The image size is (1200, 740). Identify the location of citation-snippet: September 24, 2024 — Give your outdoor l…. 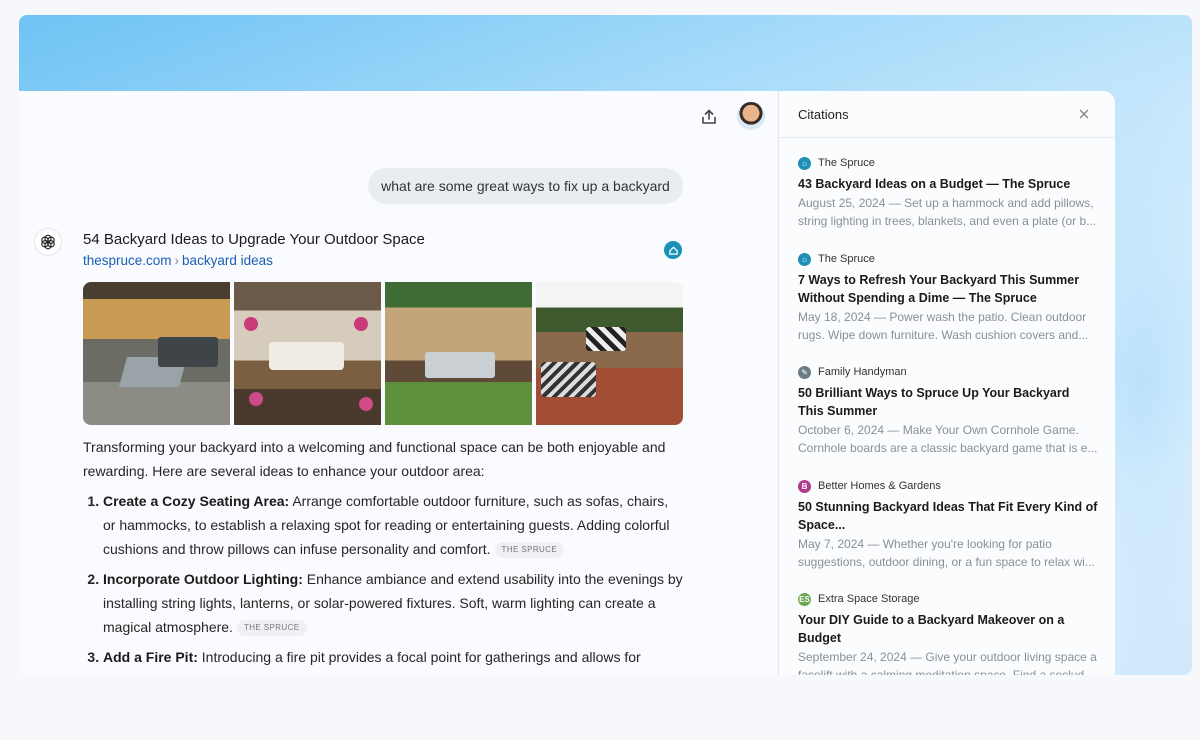
(947, 662).